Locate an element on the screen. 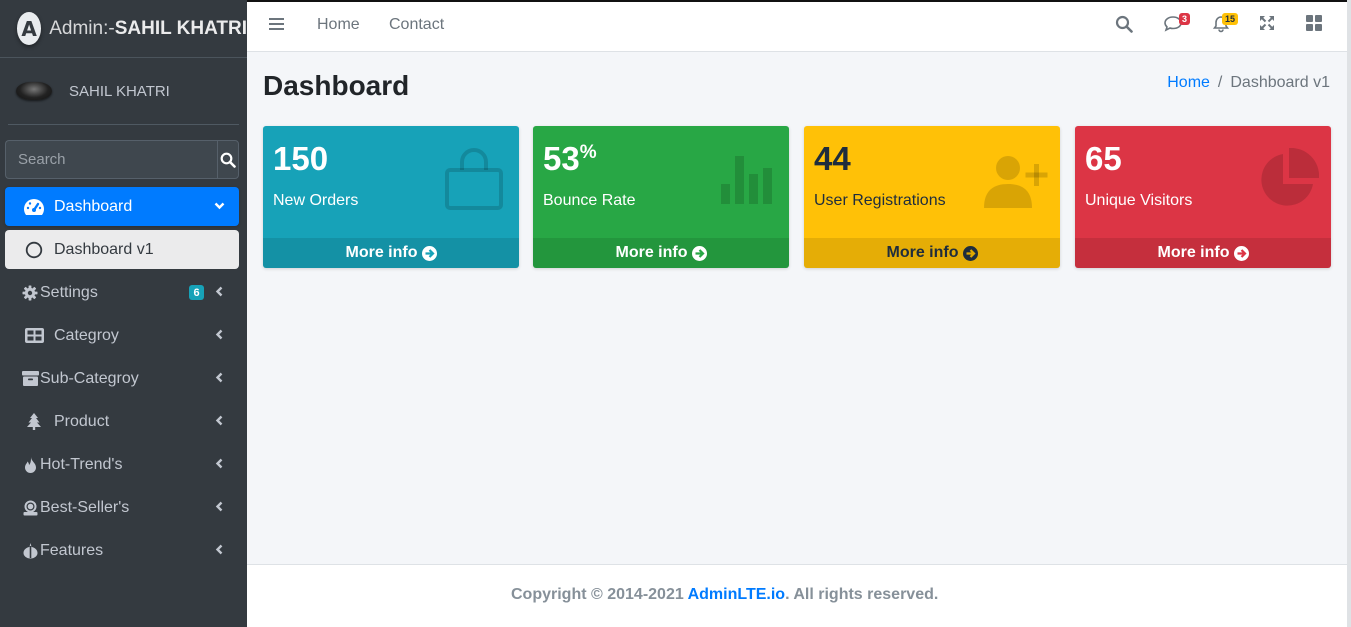 The image size is (1351, 627). box-value: 44 is located at coordinates (832, 158).